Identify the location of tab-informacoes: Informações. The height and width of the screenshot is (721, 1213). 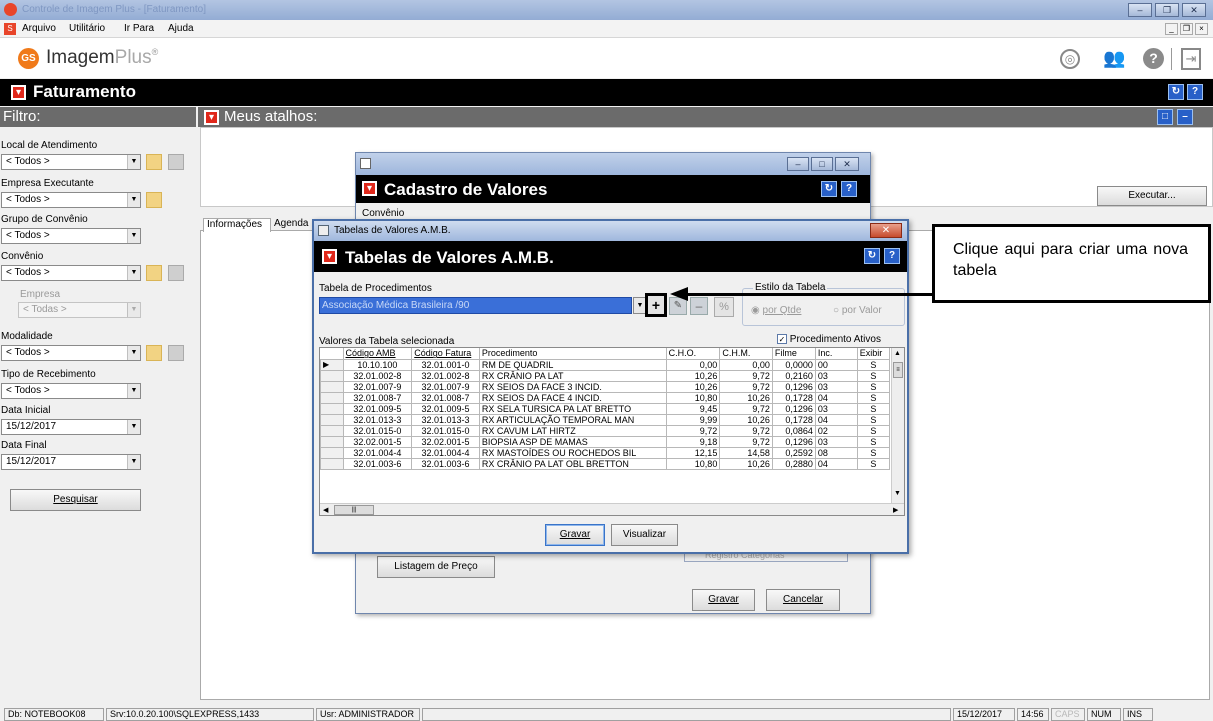
(237, 225).